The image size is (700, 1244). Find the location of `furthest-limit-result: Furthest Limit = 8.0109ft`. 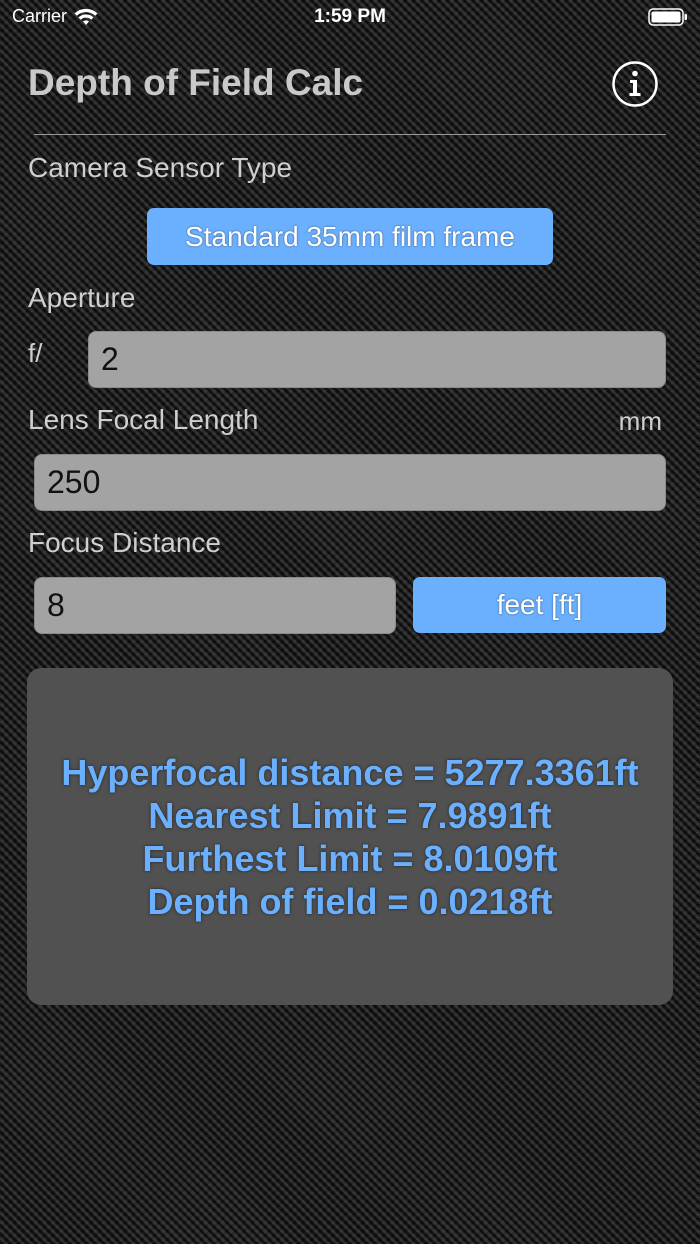

furthest-limit-result: Furthest Limit = 8.0109ft is located at coordinates (350, 858).